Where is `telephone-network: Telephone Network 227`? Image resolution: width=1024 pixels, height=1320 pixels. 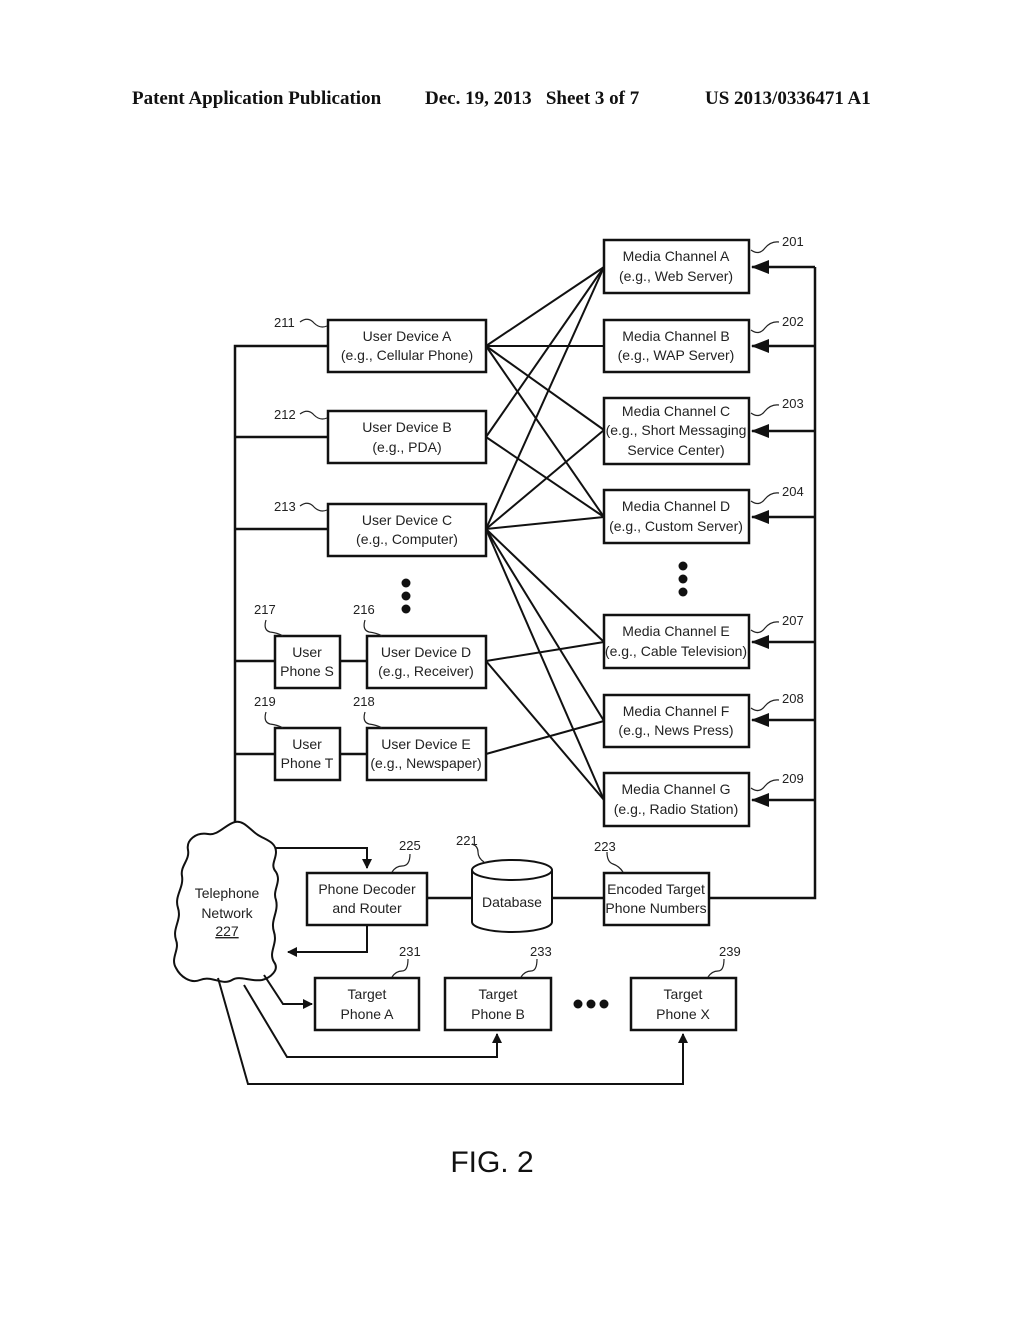 telephone-network: Telephone Network 227 is located at coordinates (226, 901).